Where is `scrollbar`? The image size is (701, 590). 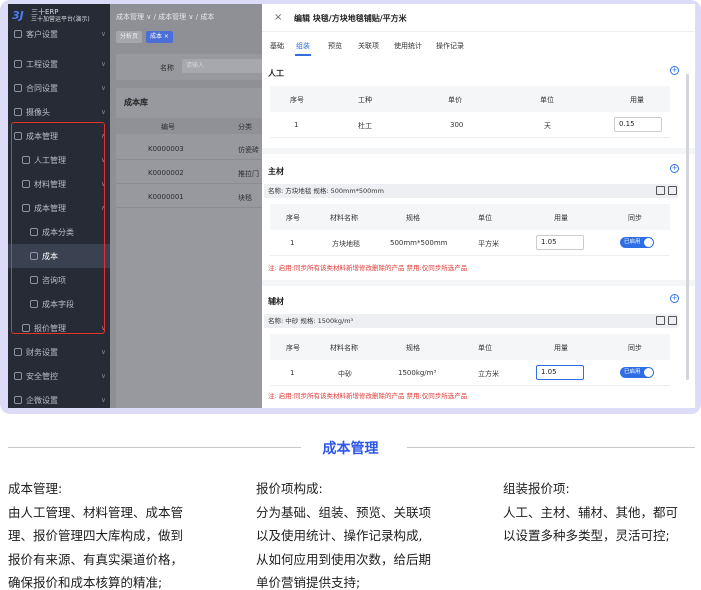 scrollbar is located at coordinates (687, 227).